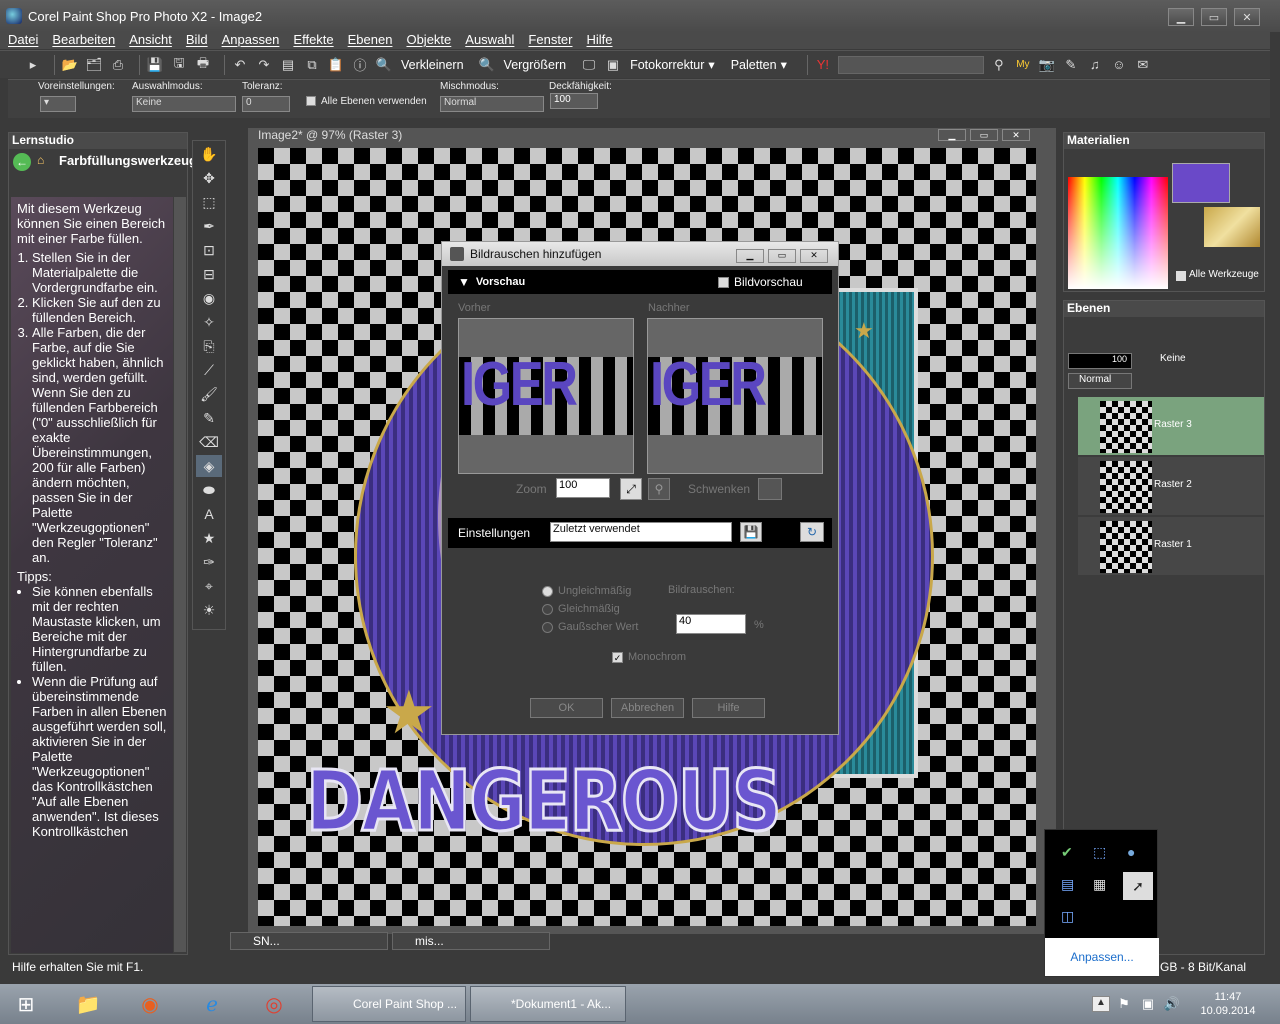 The height and width of the screenshot is (1024, 1280). What do you see at coordinates (209, 490) in the screenshot?
I see `picture-tube-tool-icon: ⬬` at bounding box center [209, 490].